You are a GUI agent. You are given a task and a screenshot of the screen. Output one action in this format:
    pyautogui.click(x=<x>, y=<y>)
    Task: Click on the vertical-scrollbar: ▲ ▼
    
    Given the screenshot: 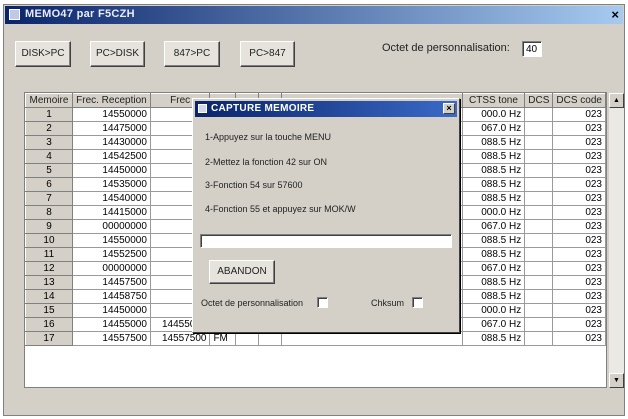 What is the action you would take?
    pyautogui.click(x=616, y=240)
    